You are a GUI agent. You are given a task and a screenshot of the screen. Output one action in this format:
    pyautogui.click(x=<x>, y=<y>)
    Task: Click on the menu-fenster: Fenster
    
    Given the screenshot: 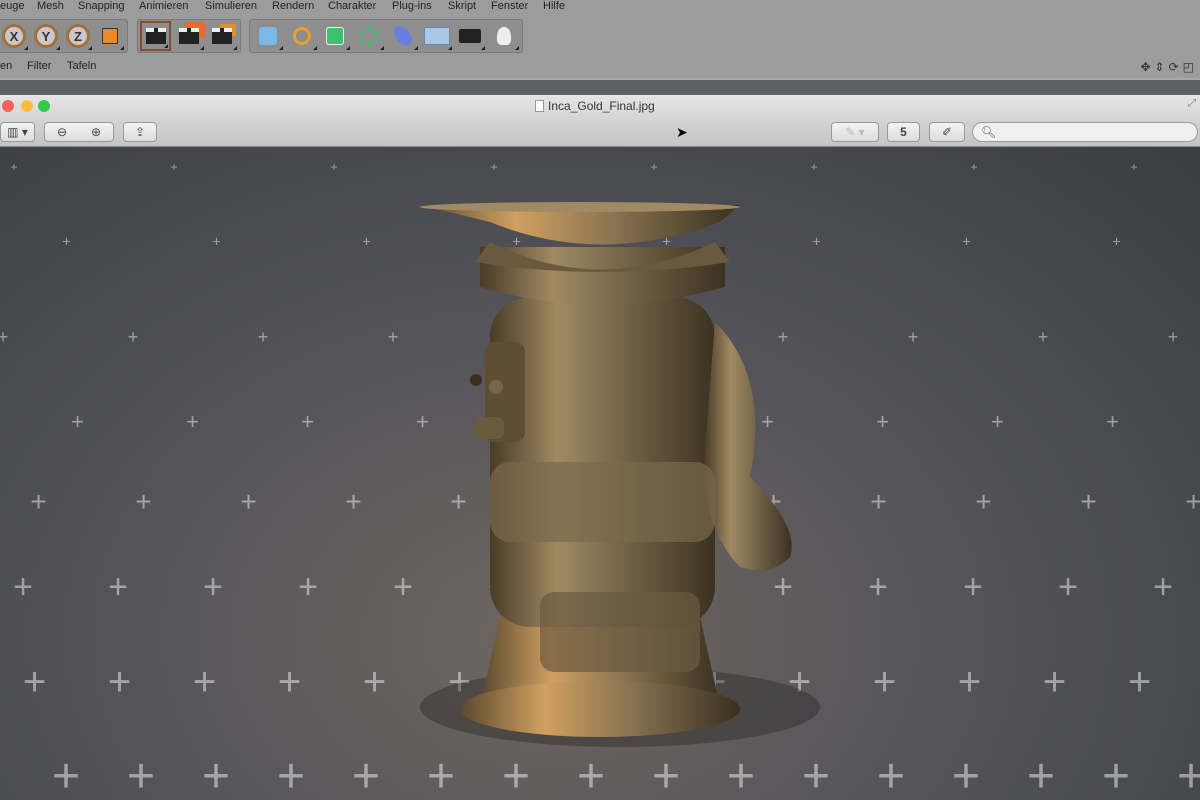 What is the action you would take?
    pyautogui.click(x=509, y=6)
    